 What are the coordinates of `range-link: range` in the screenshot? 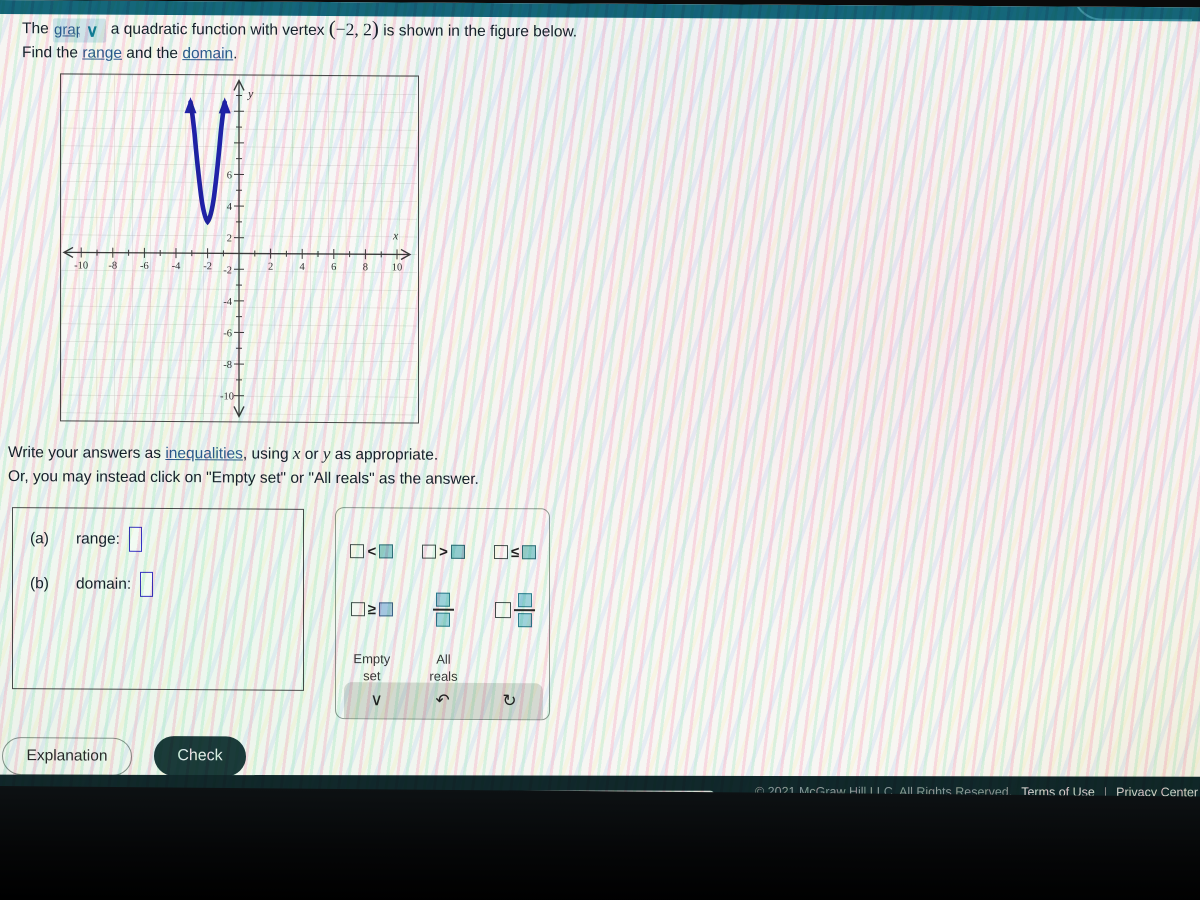 It's located at (102, 53).